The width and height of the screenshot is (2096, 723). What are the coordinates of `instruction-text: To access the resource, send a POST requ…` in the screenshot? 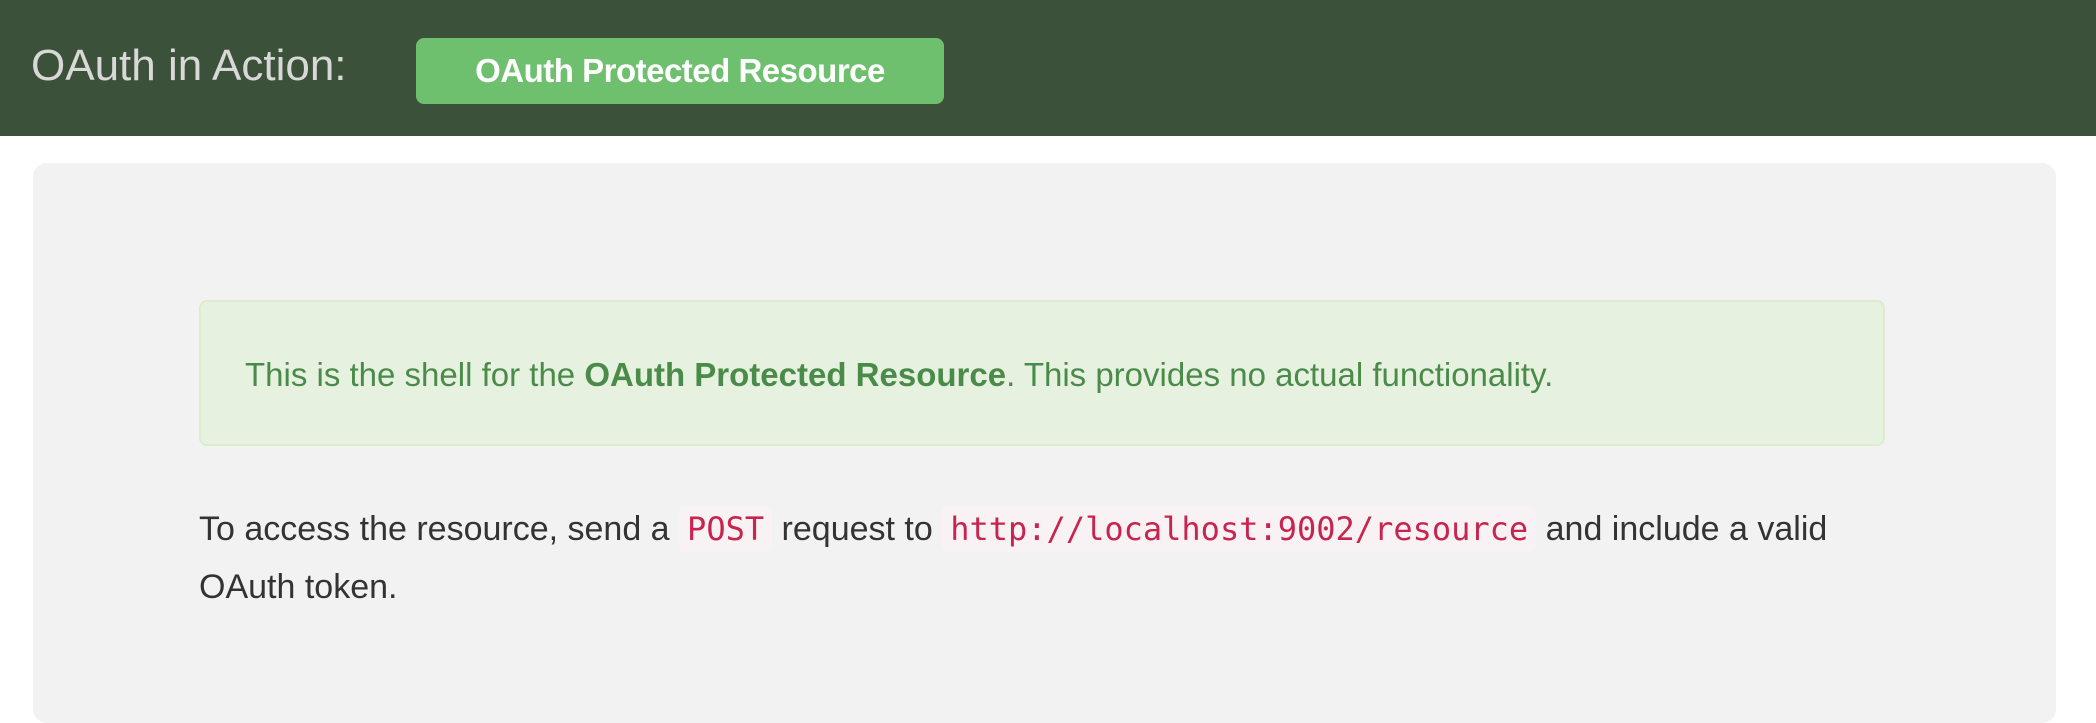 It's located at (1049, 558).